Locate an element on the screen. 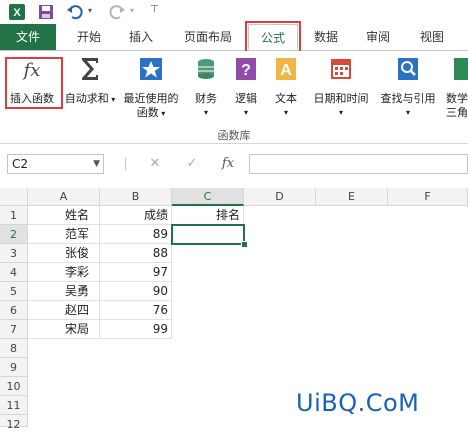  tab-home: 开始 is located at coordinates (89, 37).